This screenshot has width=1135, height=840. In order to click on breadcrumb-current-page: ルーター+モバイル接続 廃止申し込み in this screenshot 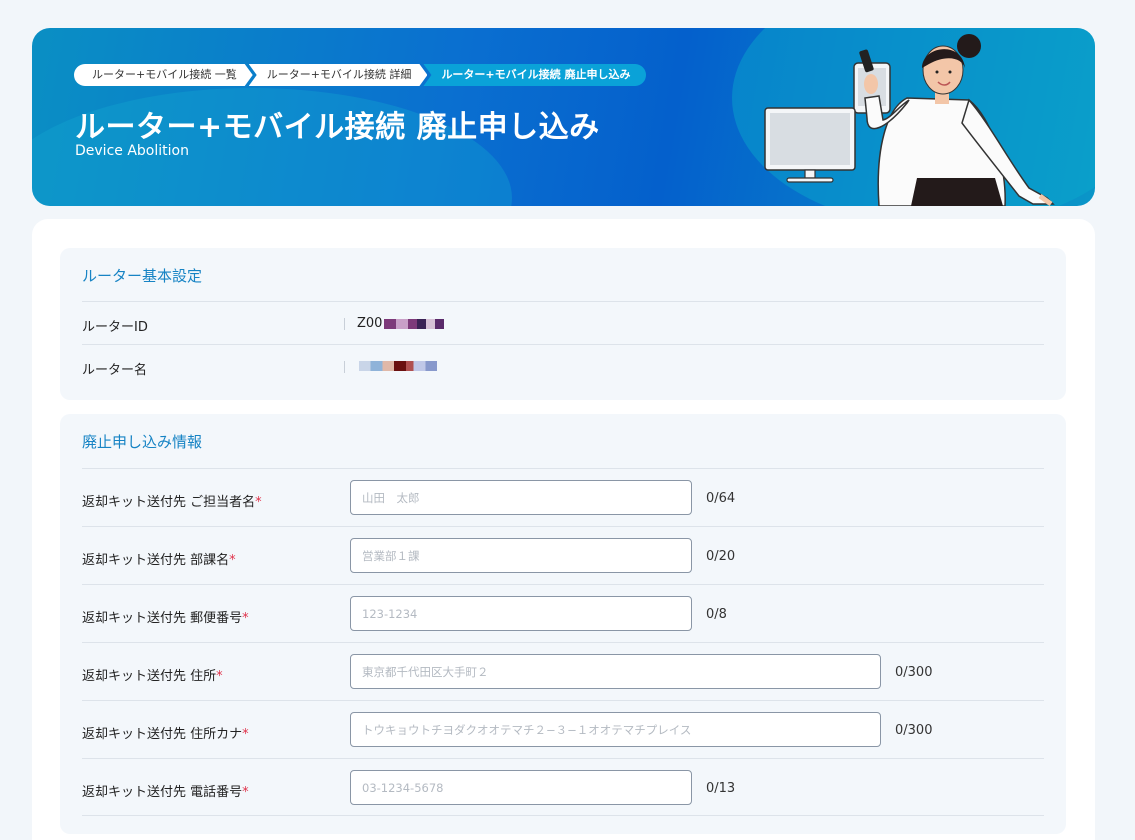, I will do `click(535, 75)`.